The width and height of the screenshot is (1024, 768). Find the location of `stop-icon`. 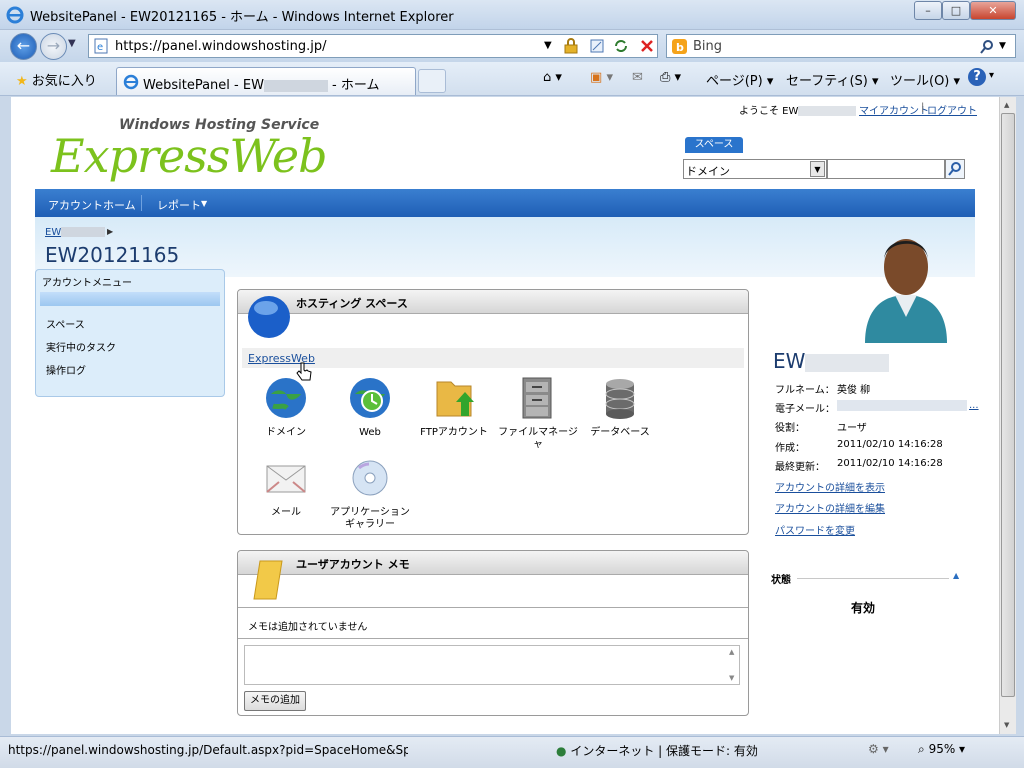

stop-icon is located at coordinates (647, 46).